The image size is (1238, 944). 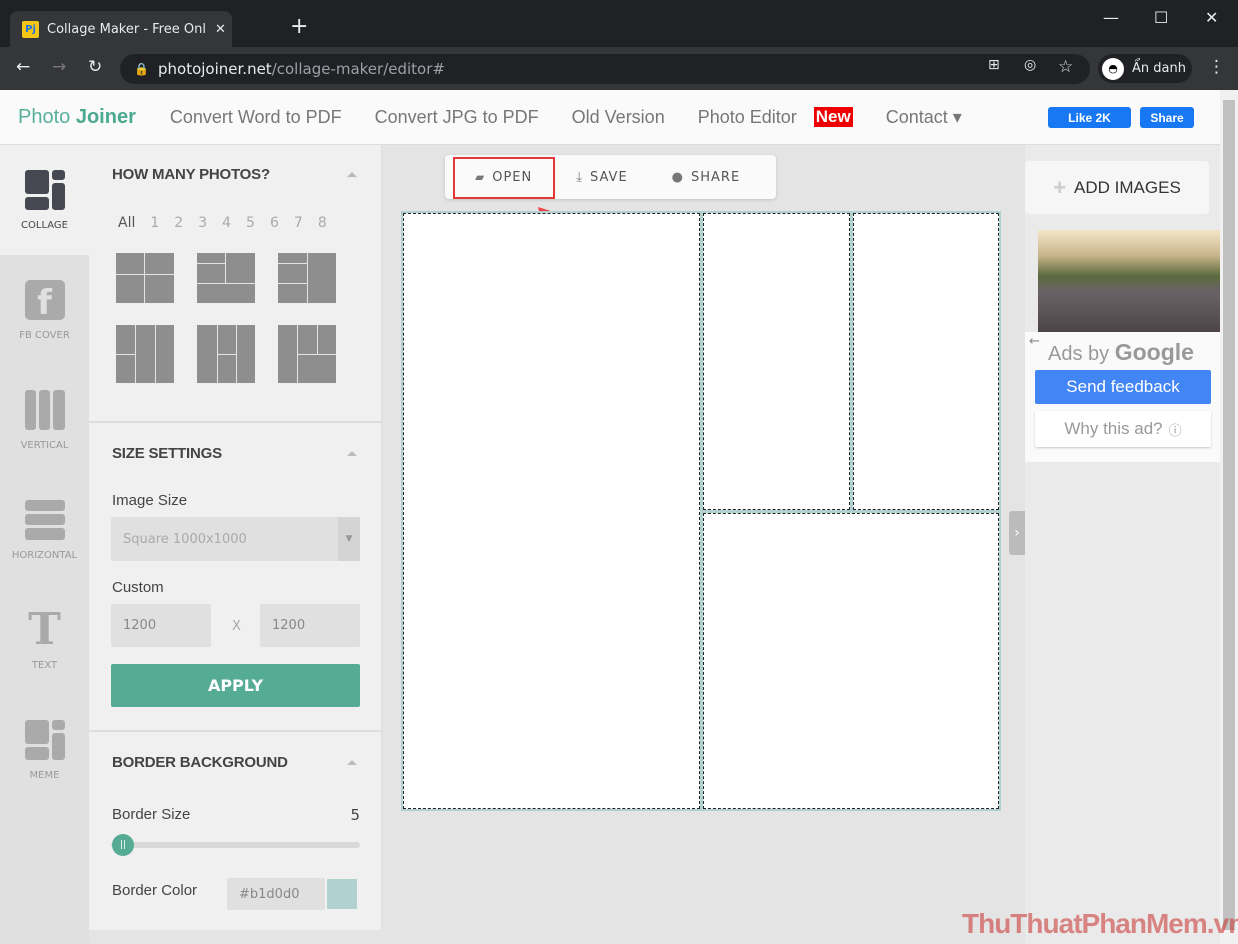 I want to click on ad-image, so click(x=1129, y=281).